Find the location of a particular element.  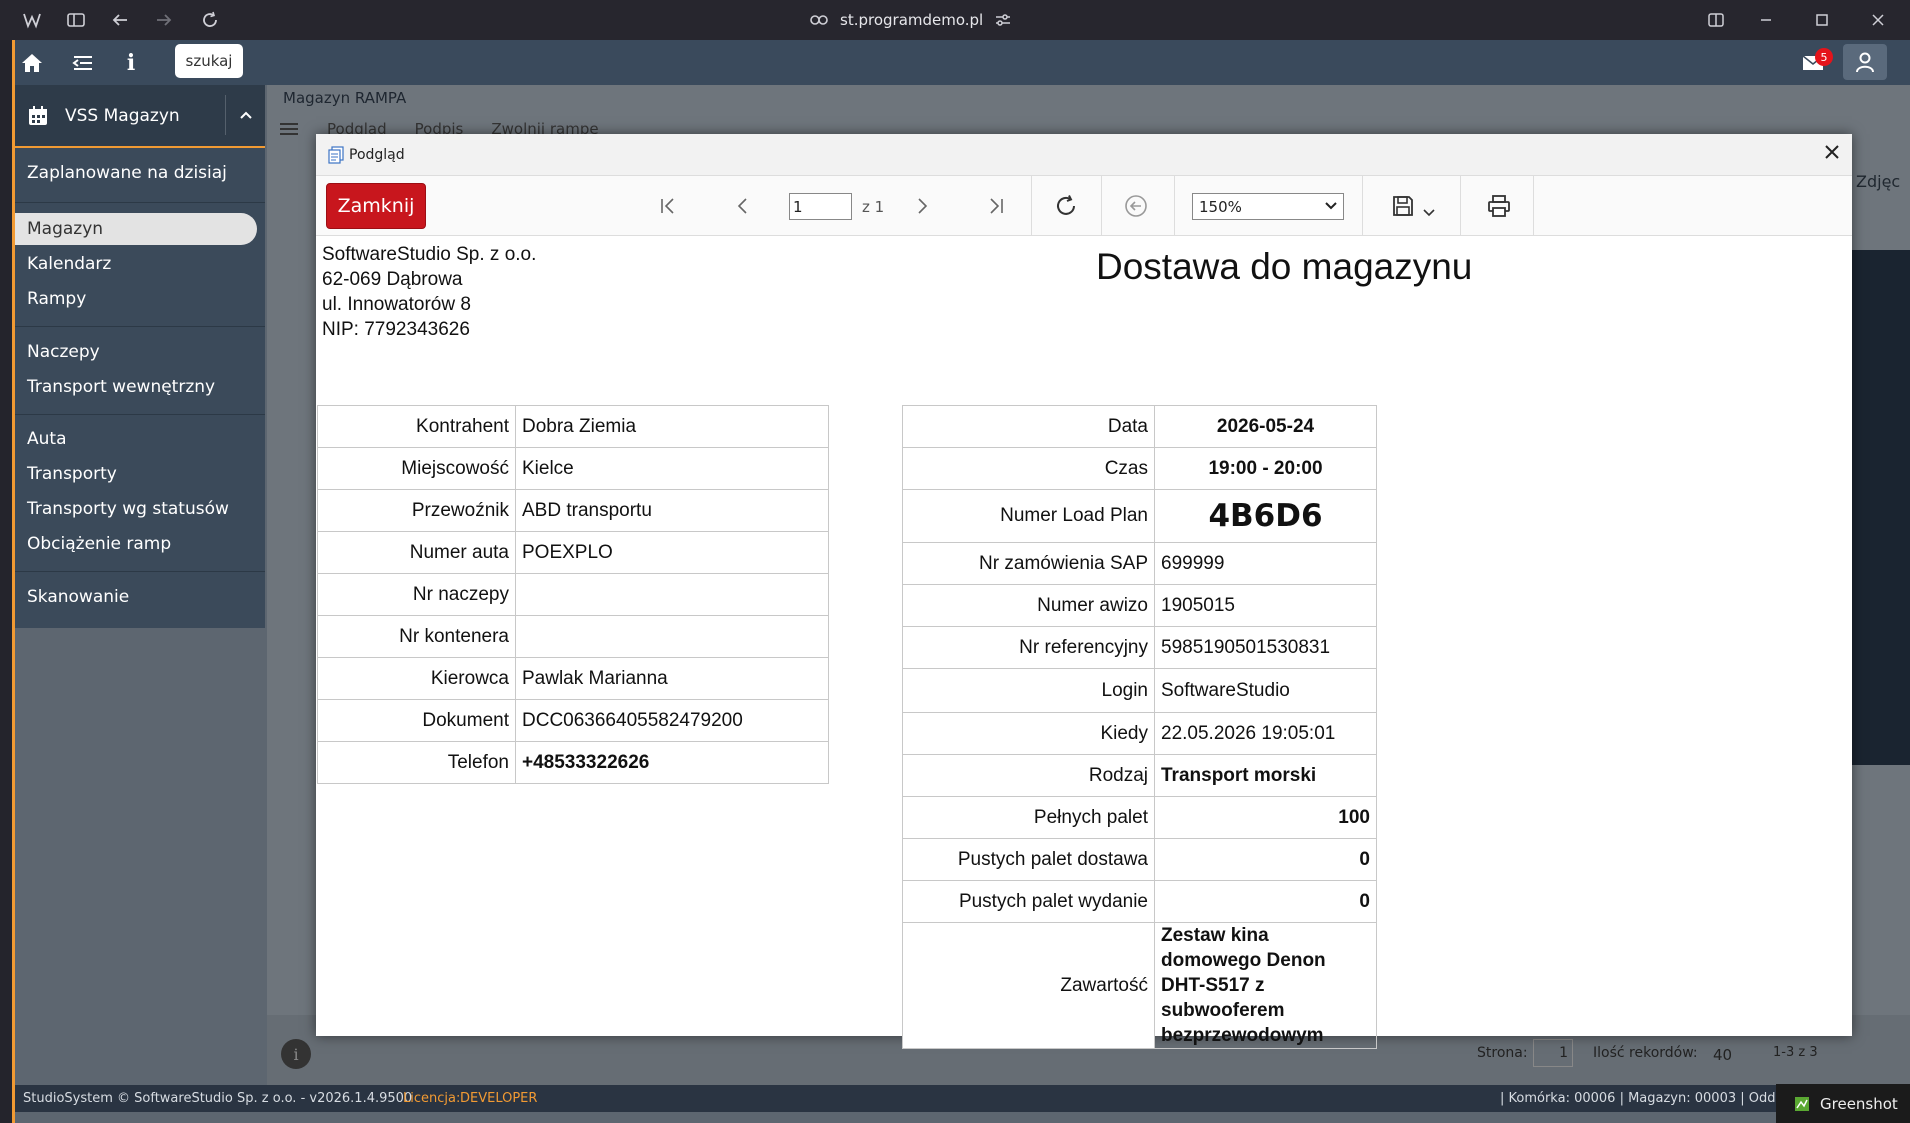

table-row: Numer awizo 1905015 is located at coordinates (1139, 605).